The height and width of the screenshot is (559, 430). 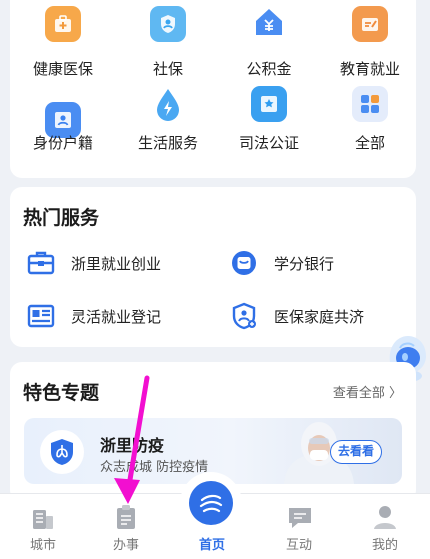 I want to click on home-logo-icon, so click(x=211, y=503).